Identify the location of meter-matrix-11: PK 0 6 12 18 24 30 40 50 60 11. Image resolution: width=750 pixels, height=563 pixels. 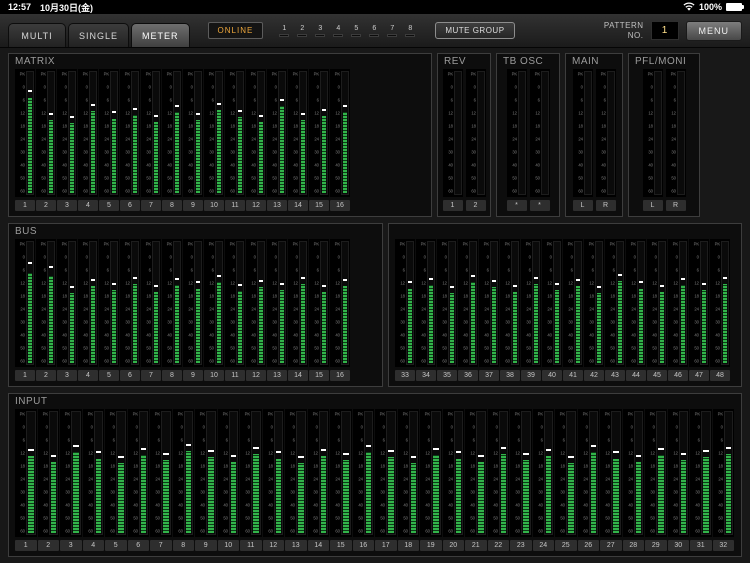
(235, 140).